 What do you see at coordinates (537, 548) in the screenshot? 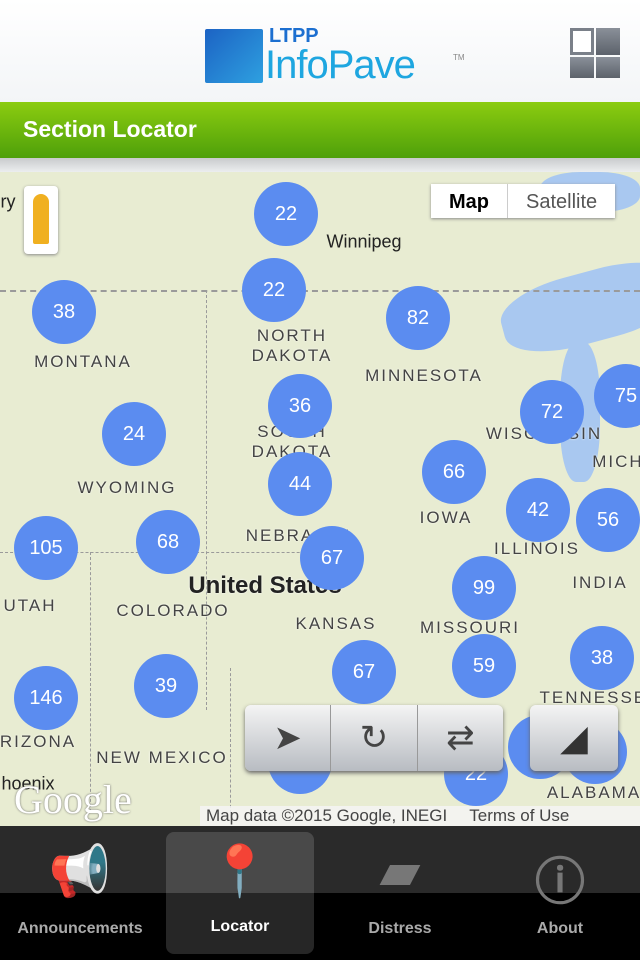
I see `state-label: ILLINOIS` at bounding box center [537, 548].